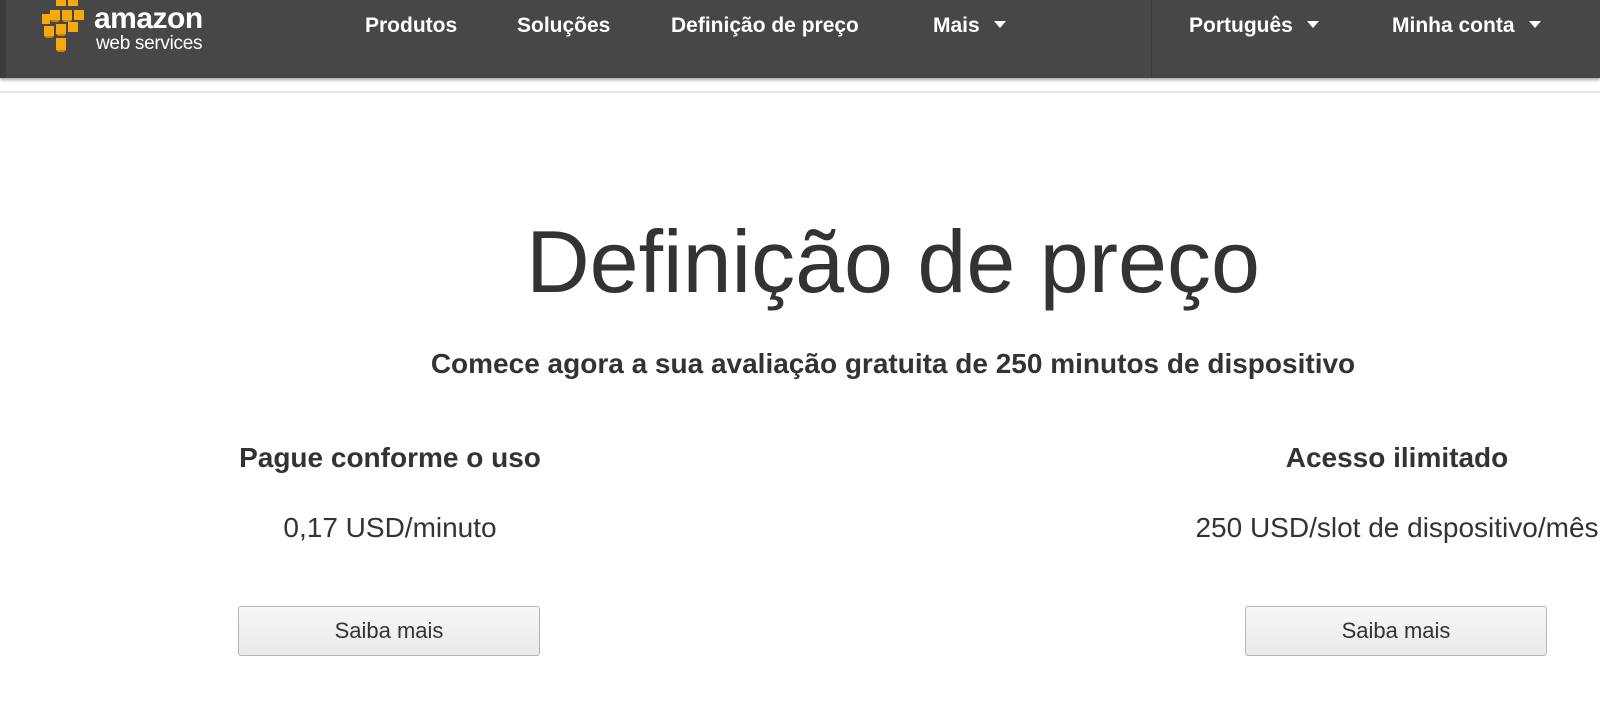 This screenshot has width=1600, height=702. I want to click on nav-divider, so click(1151, 39).